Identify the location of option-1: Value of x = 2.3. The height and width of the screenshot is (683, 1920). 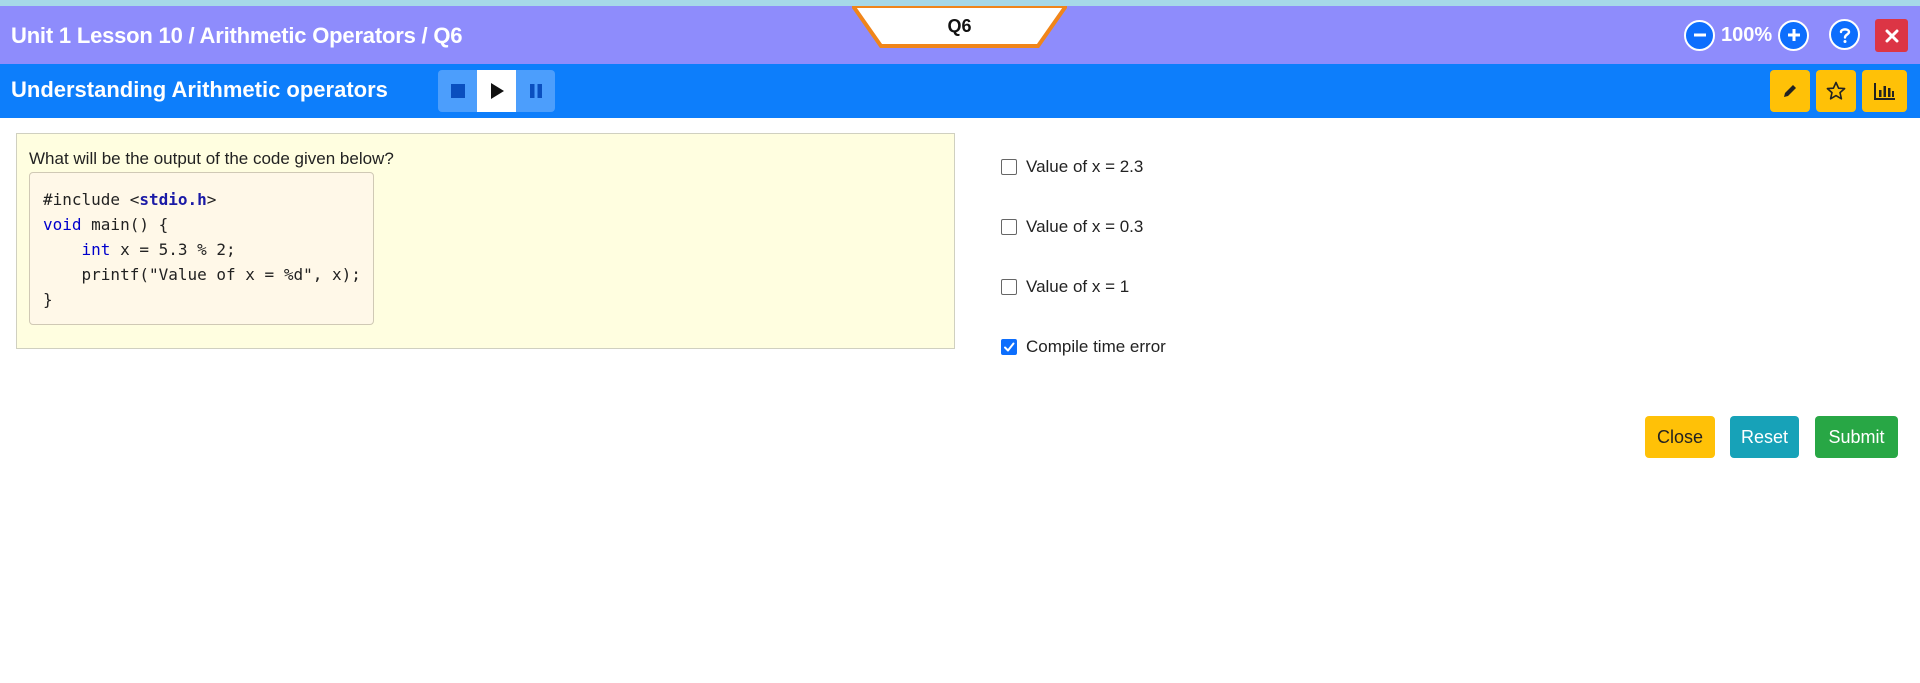
(1072, 167).